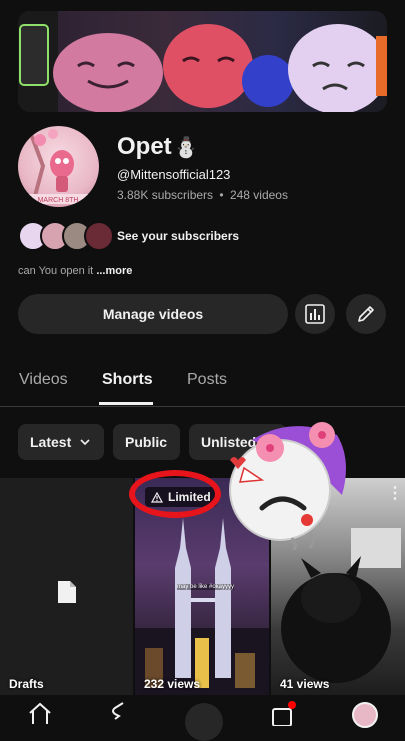  I want to click on channel-description: can You open it ...more, so click(75, 271).